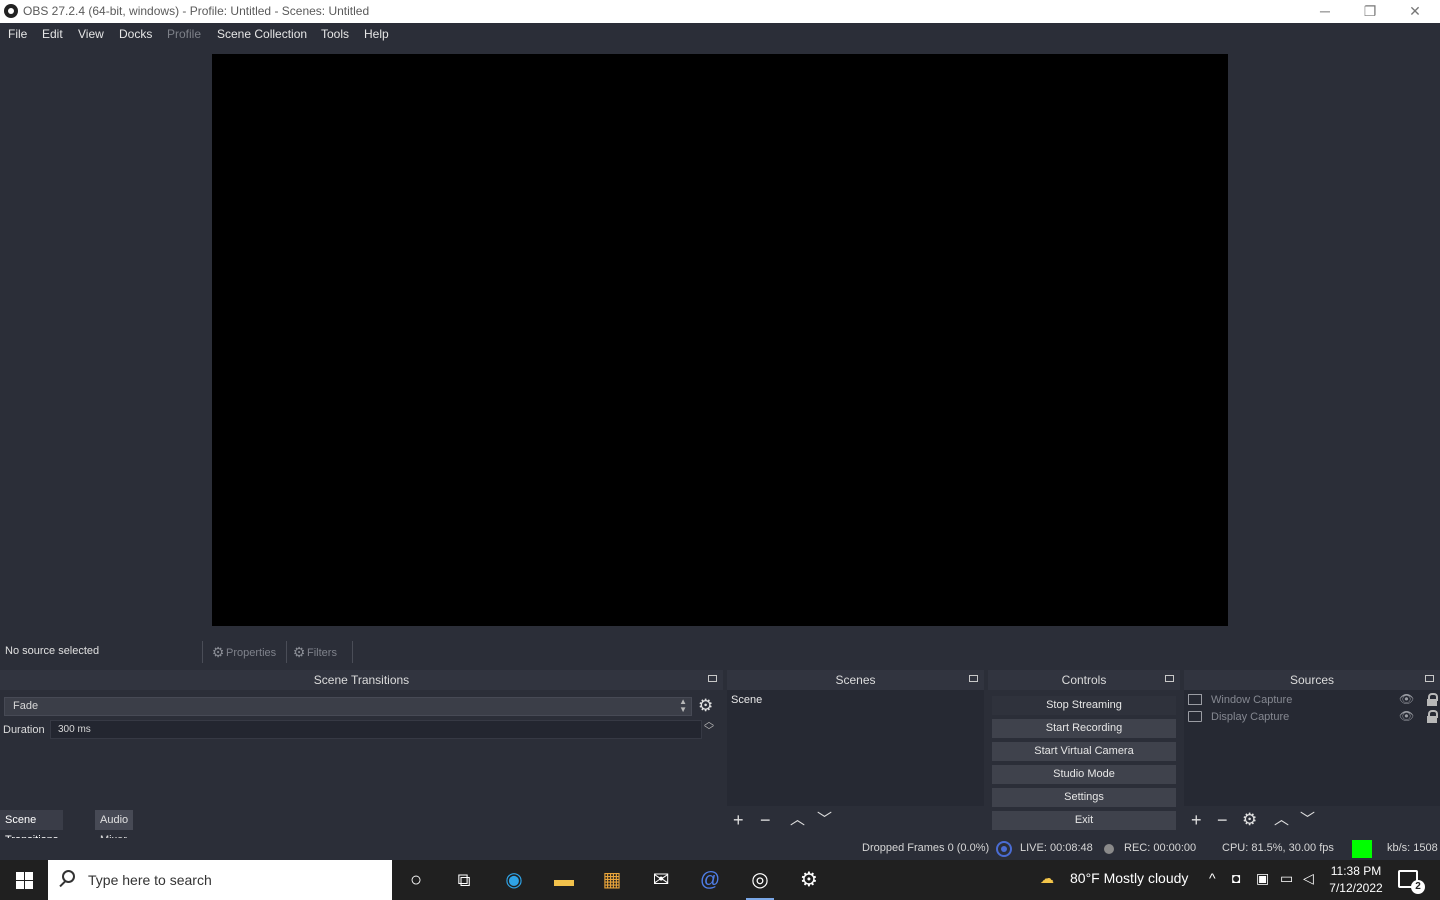 This screenshot has height=900, width=1440. What do you see at coordinates (1370, 11) in the screenshot?
I see `restore-button: ❐` at bounding box center [1370, 11].